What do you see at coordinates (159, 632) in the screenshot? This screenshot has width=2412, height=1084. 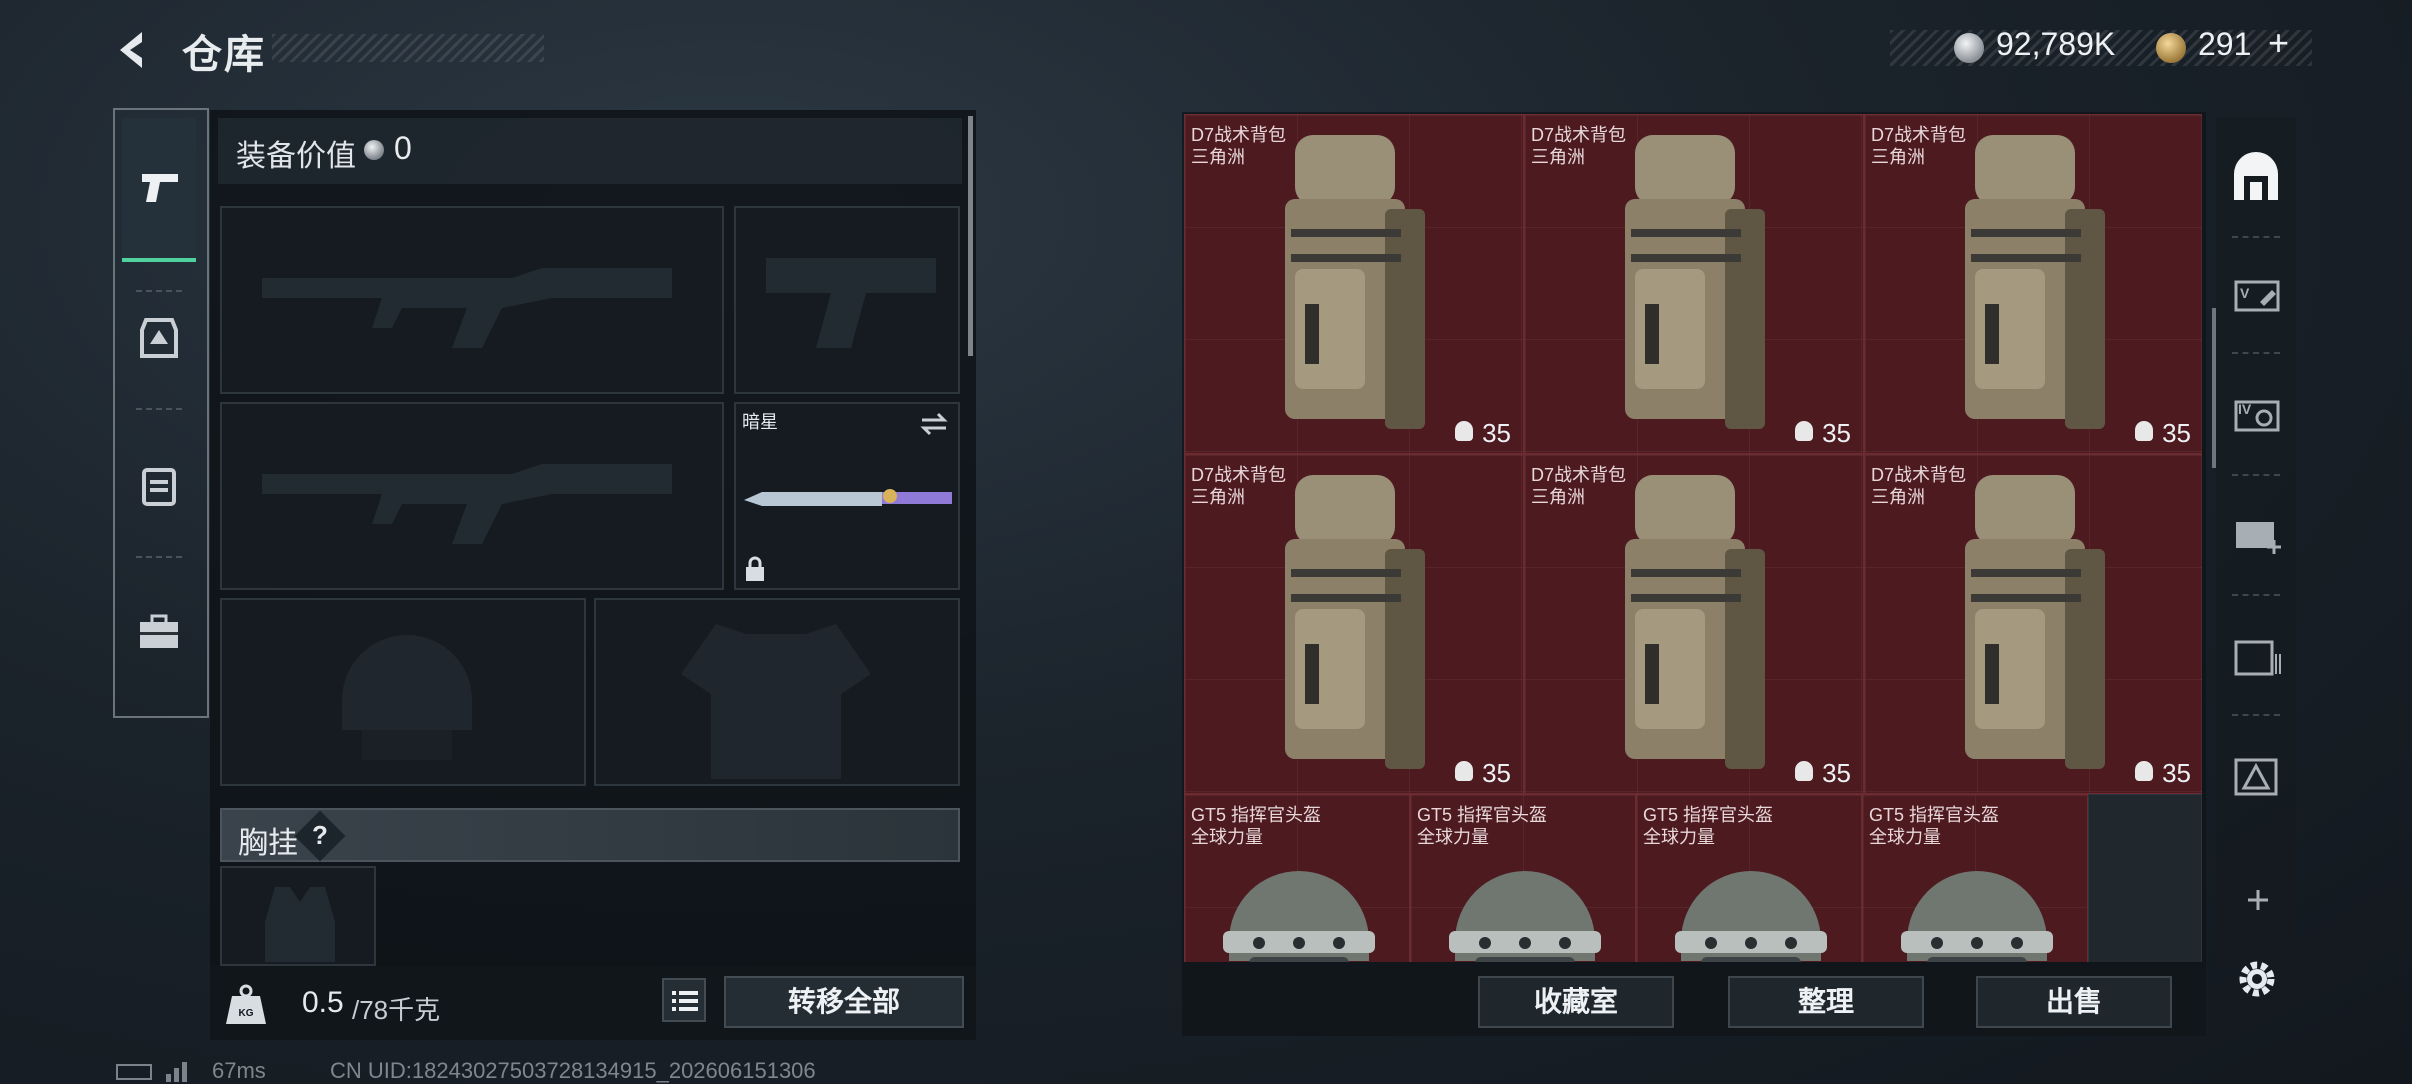 I see `tab-toolbox` at bounding box center [159, 632].